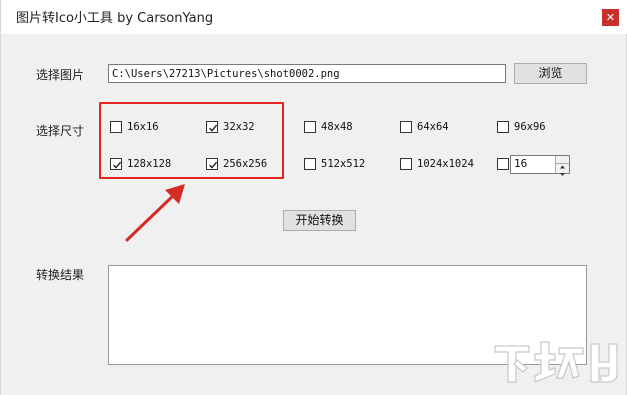 This screenshot has height=395, width=627. Describe the element at coordinates (562, 174) in the screenshot. I see `arrow-down-icon` at that location.